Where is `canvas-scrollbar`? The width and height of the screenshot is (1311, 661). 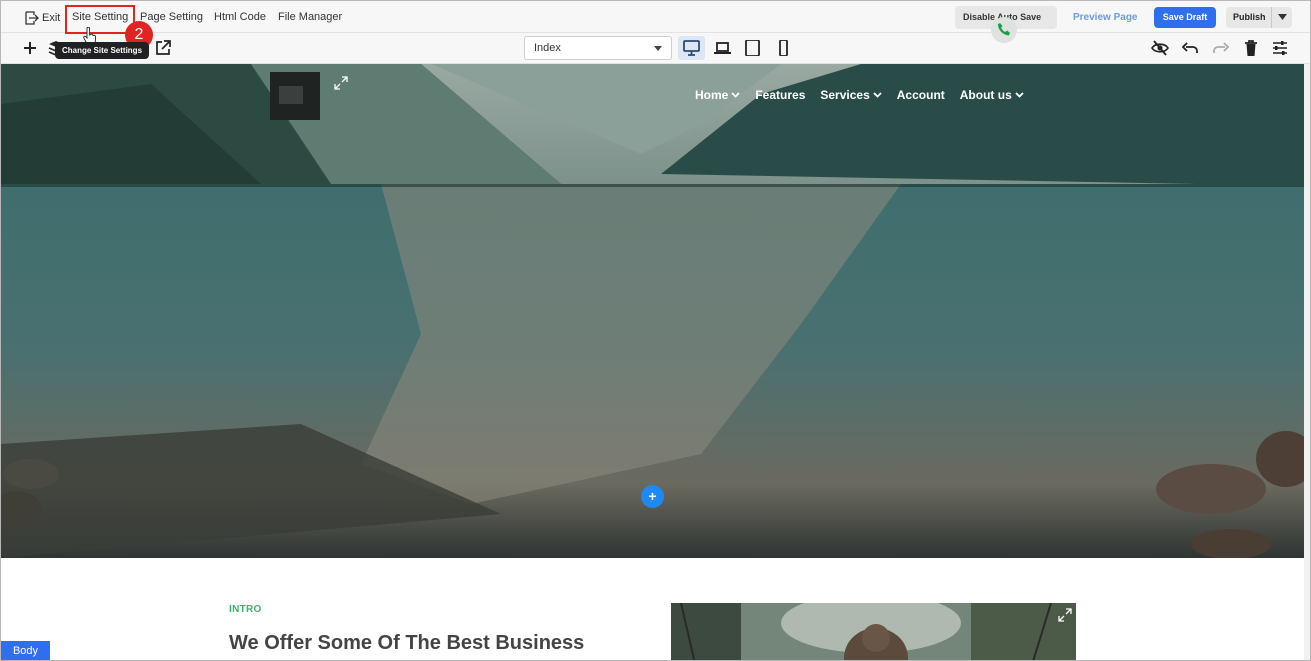 canvas-scrollbar is located at coordinates (1307, 362).